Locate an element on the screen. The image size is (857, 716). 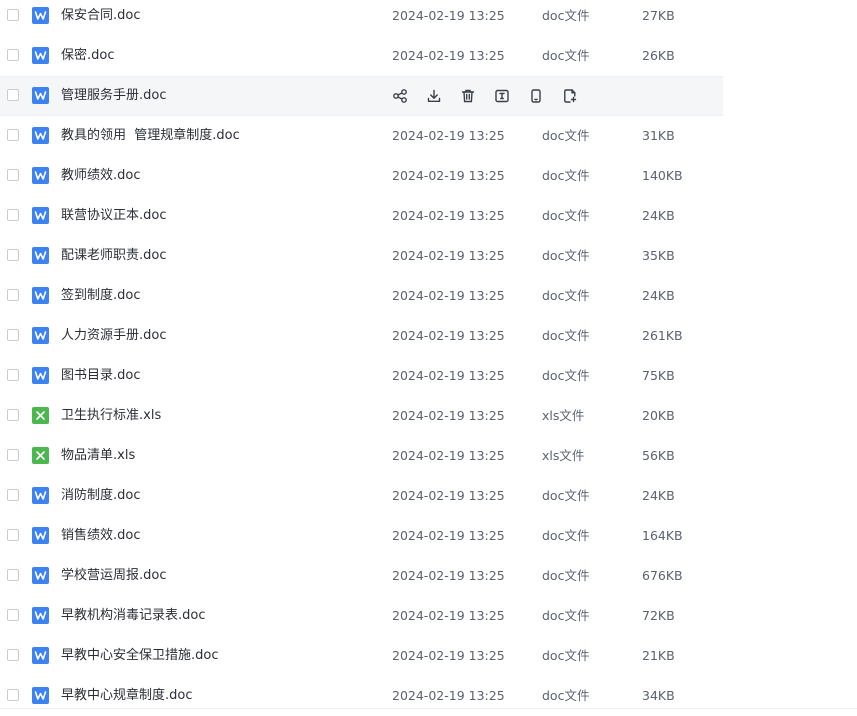
file-name: 图书目录.doc is located at coordinates (101, 376).